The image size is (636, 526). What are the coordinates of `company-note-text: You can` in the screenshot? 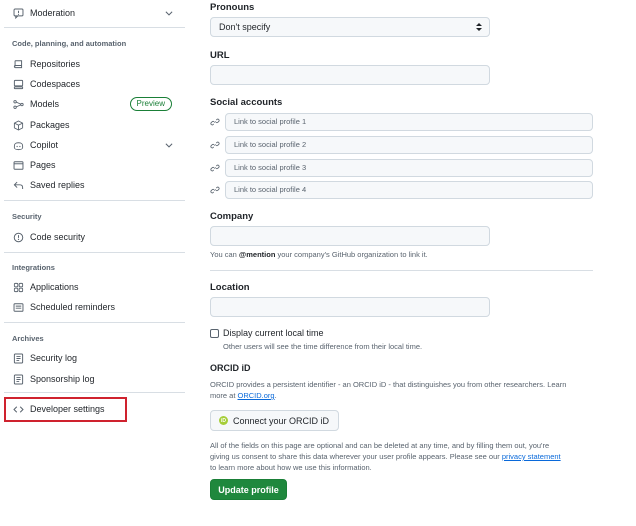 It's located at (224, 254).